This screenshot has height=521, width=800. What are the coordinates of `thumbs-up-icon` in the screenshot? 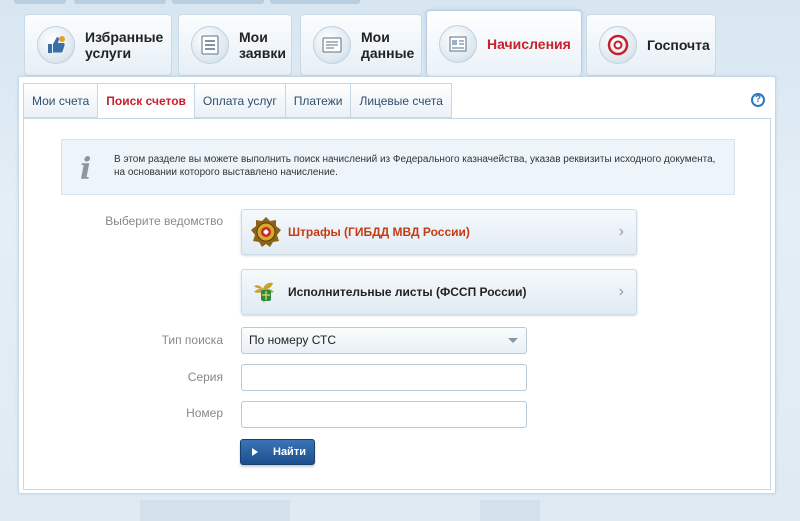 It's located at (56, 45).